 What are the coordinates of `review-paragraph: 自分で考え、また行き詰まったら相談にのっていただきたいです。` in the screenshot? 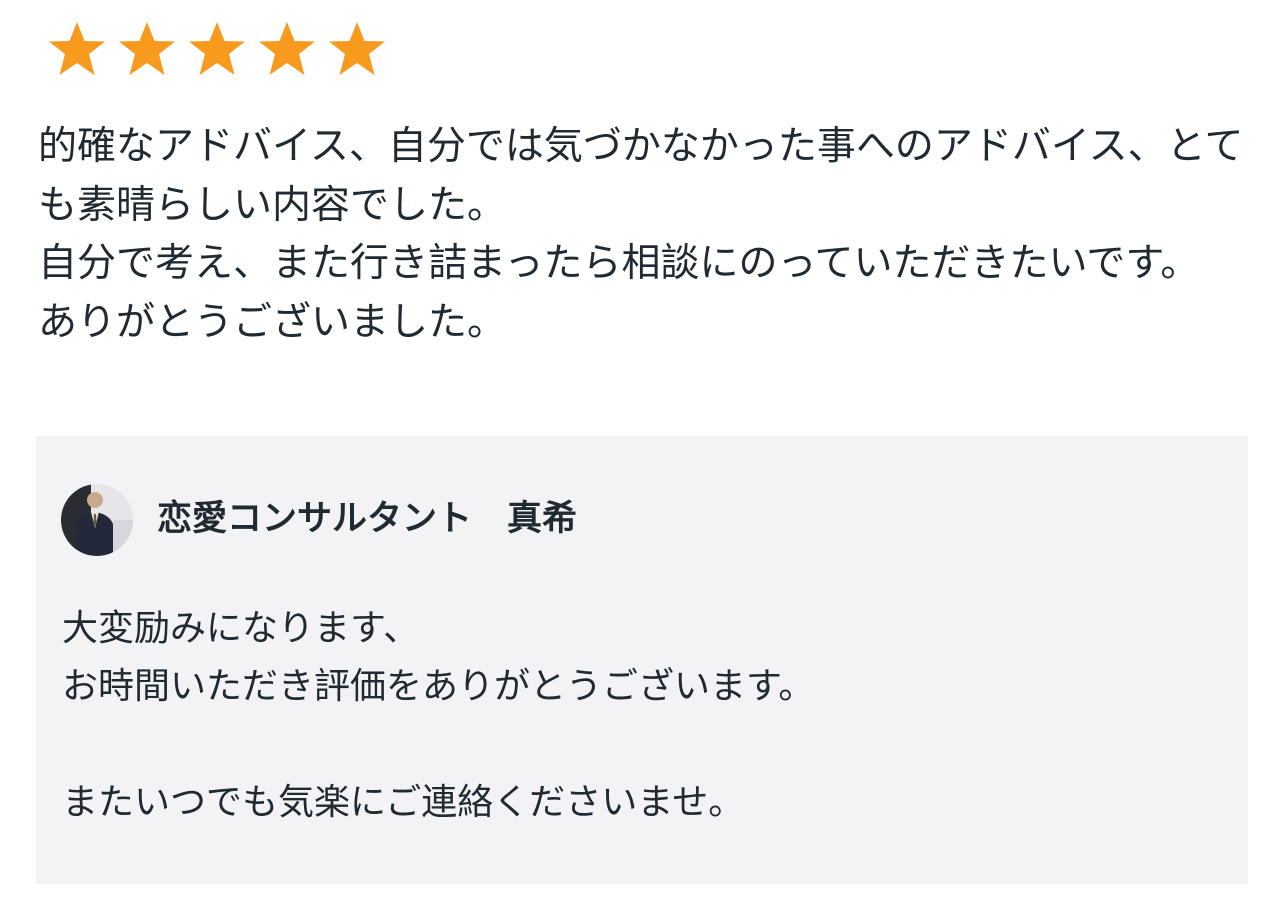 It's located at (619, 263).